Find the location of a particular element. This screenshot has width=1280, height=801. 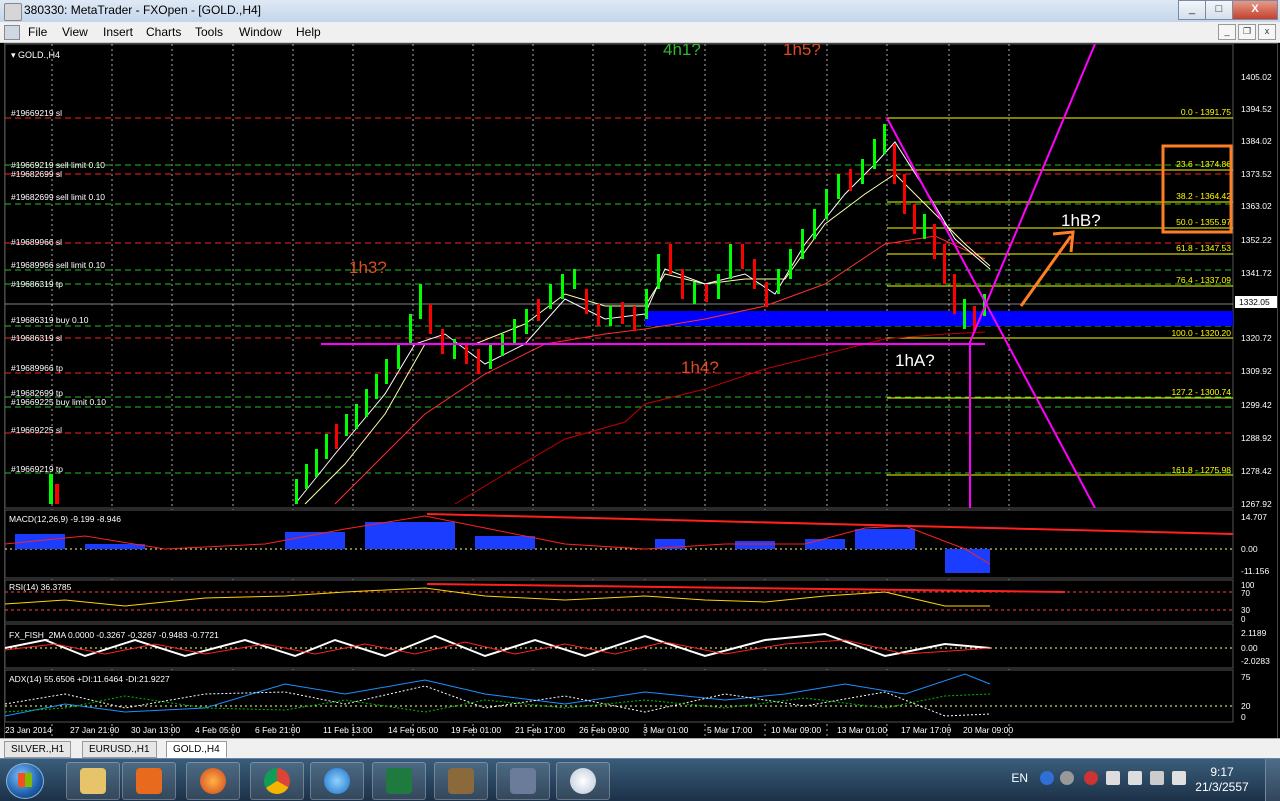

window-controls: _ □ X is located at coordinates (1228, 10).